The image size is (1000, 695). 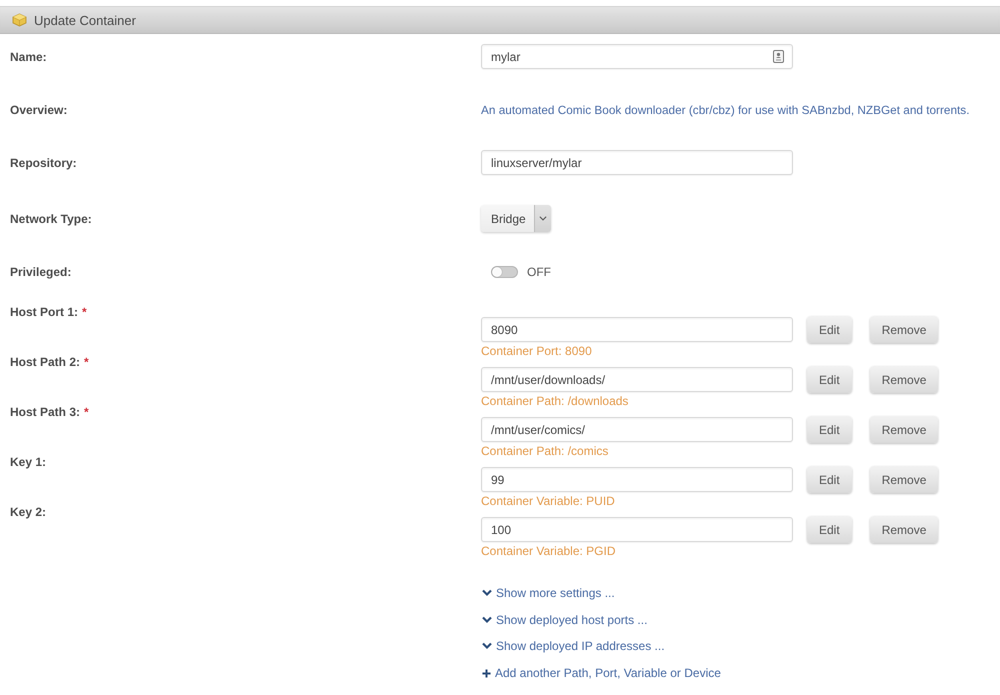 What do you see at coordinates (28, 512) in the screenshot?
I see `field-label: Key 2:` at bounding box center [28, 512].